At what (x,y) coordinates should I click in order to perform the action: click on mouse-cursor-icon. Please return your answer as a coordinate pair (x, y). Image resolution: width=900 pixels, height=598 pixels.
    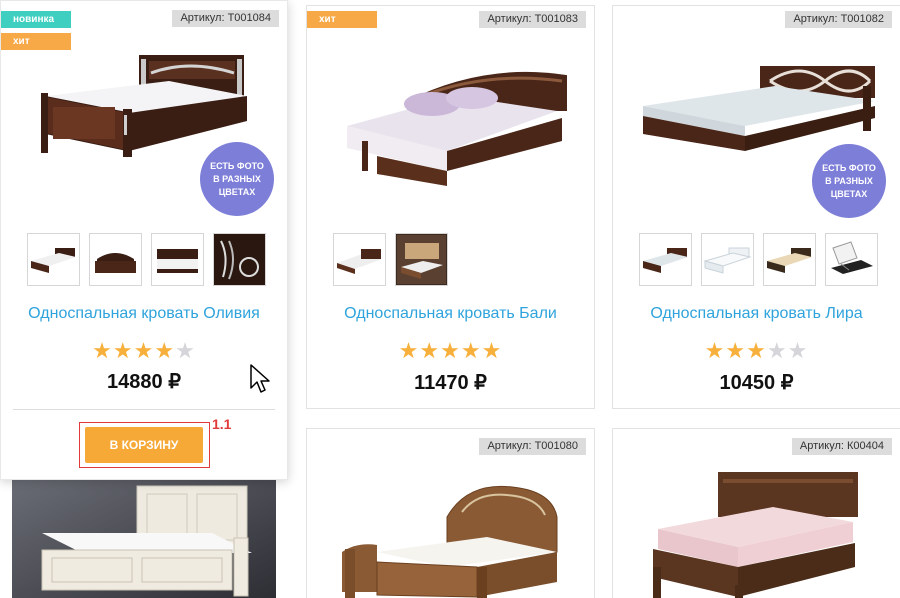
    Looking at the image, I should click on (260, 381).